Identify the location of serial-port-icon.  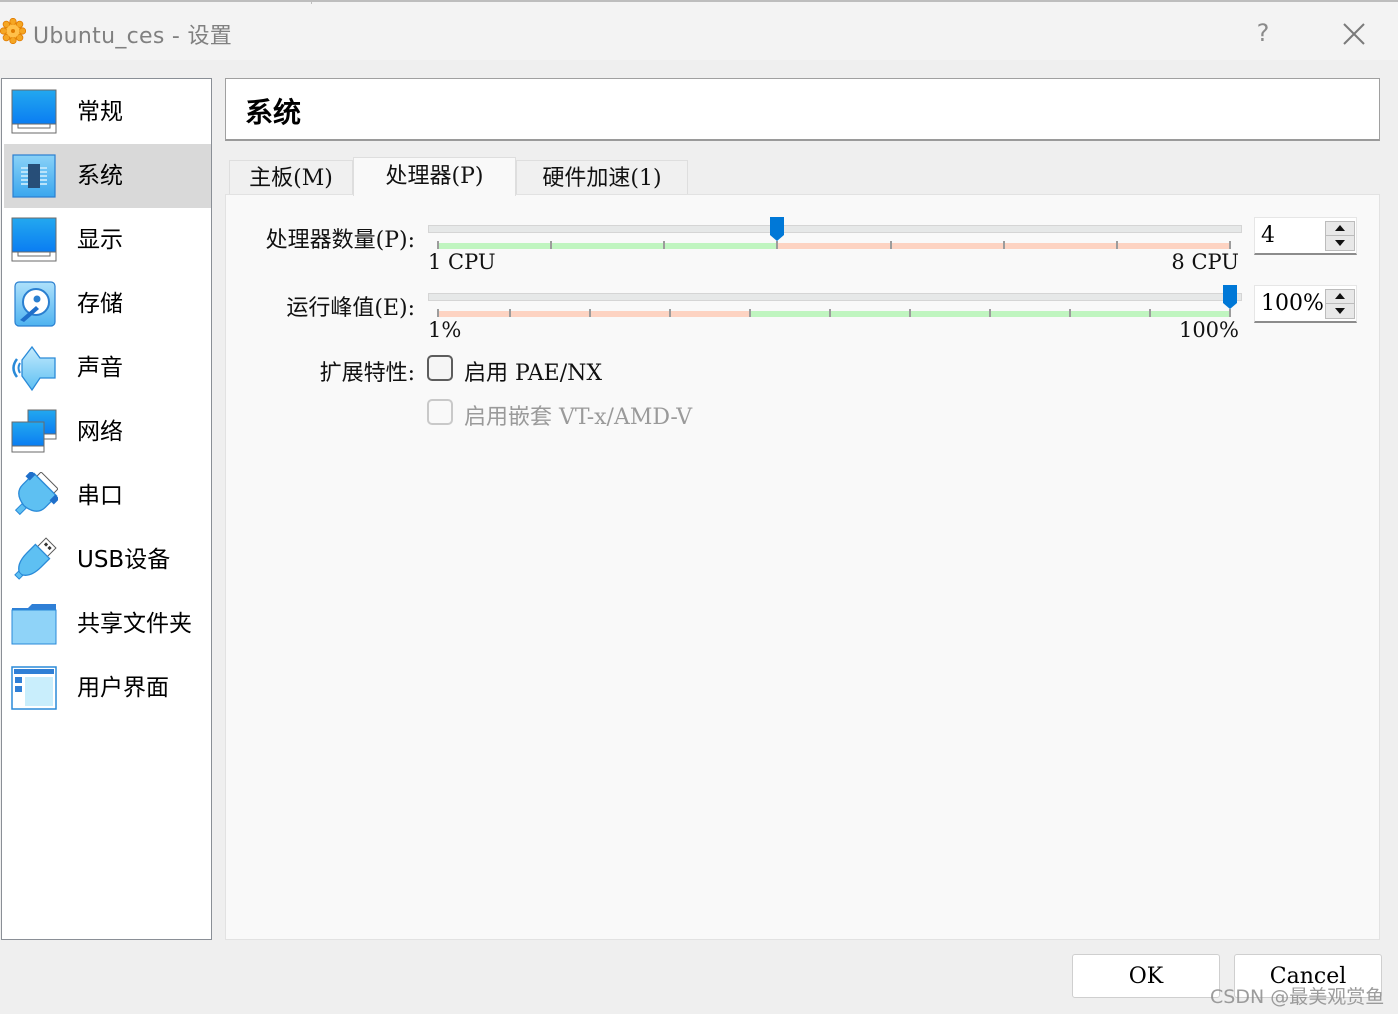
(36, 494).